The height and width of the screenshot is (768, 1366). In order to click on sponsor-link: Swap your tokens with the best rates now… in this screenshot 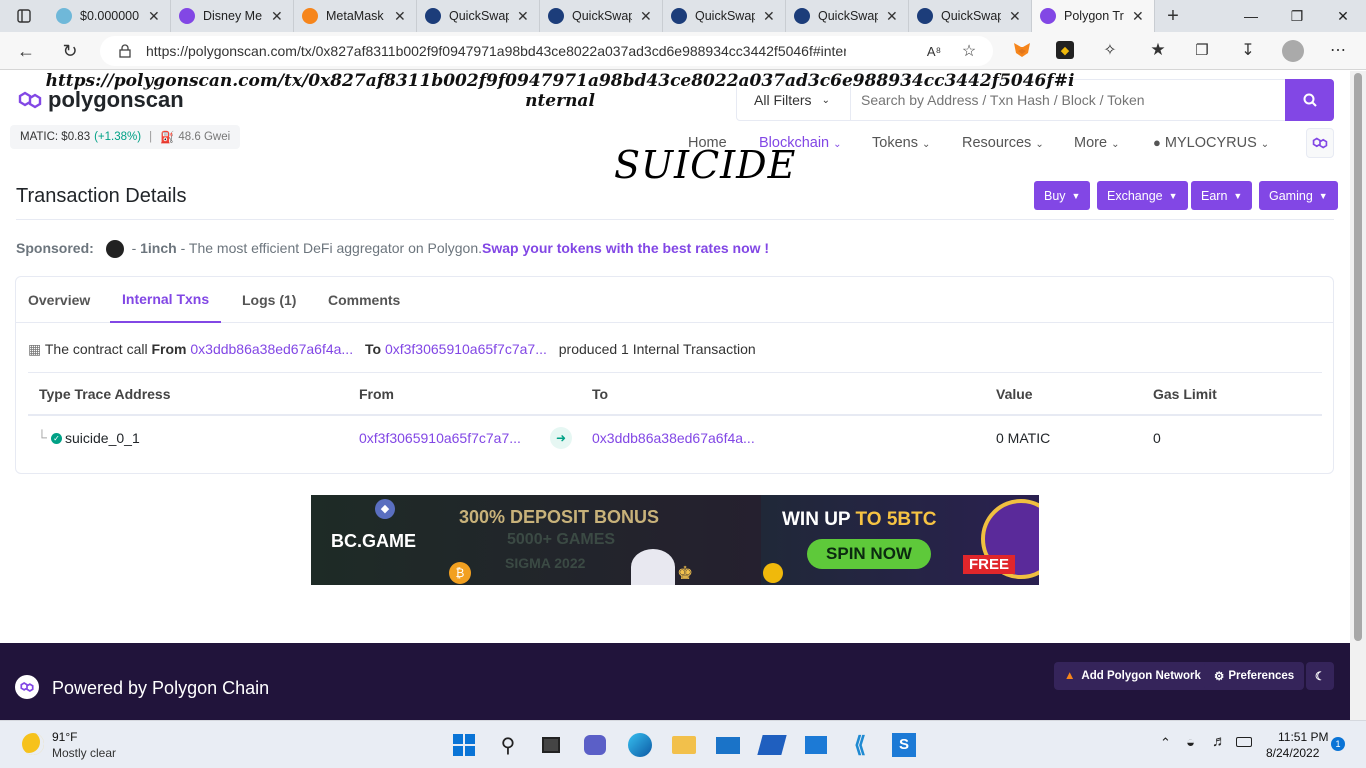, I will do `click(625, 248)`.